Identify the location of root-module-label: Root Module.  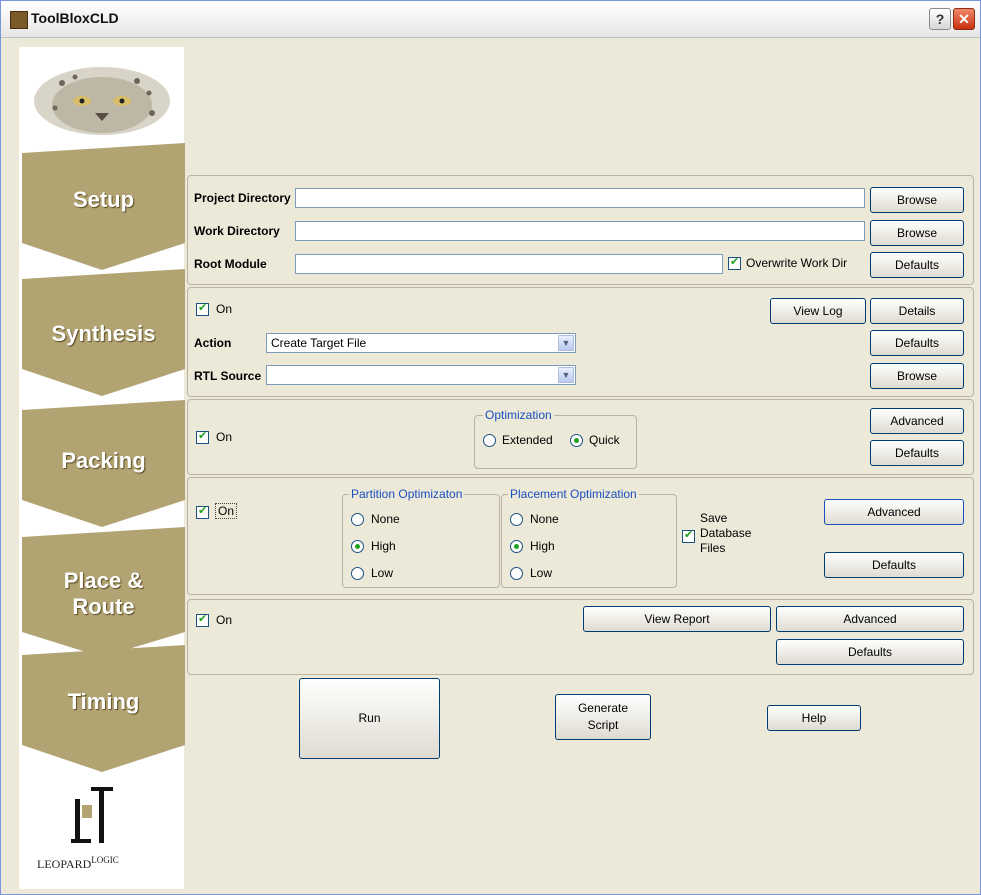
(230, 264).